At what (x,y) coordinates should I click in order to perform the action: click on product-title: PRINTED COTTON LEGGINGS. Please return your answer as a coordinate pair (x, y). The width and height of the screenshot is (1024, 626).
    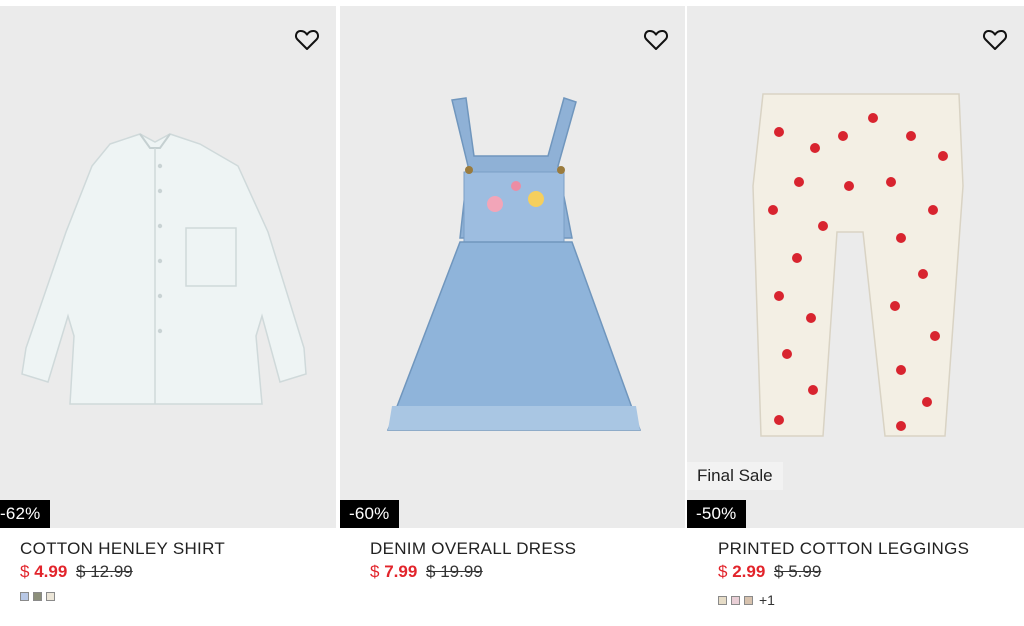
    Looking at the image, I should click on (866, 549).